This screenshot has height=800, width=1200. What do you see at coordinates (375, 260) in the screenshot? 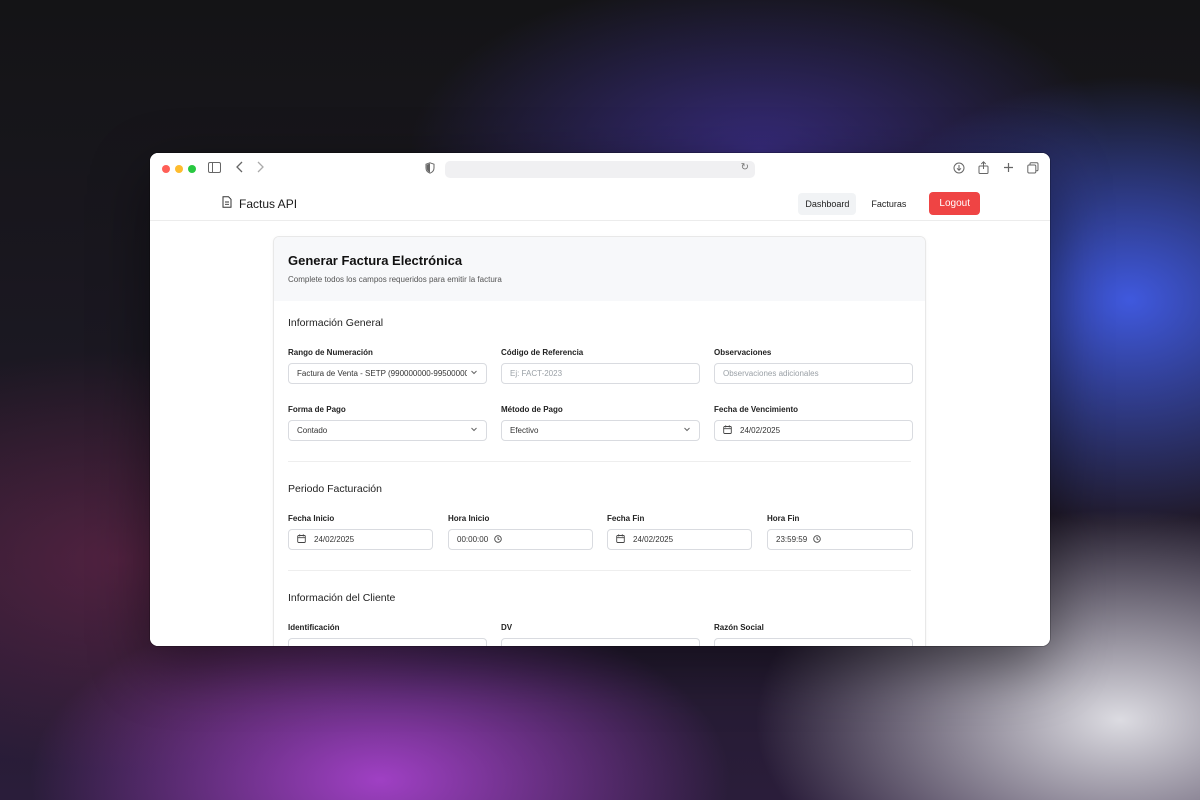
I see `page-title: Generar Factura Electrónica` at bounding box center [375, 260].